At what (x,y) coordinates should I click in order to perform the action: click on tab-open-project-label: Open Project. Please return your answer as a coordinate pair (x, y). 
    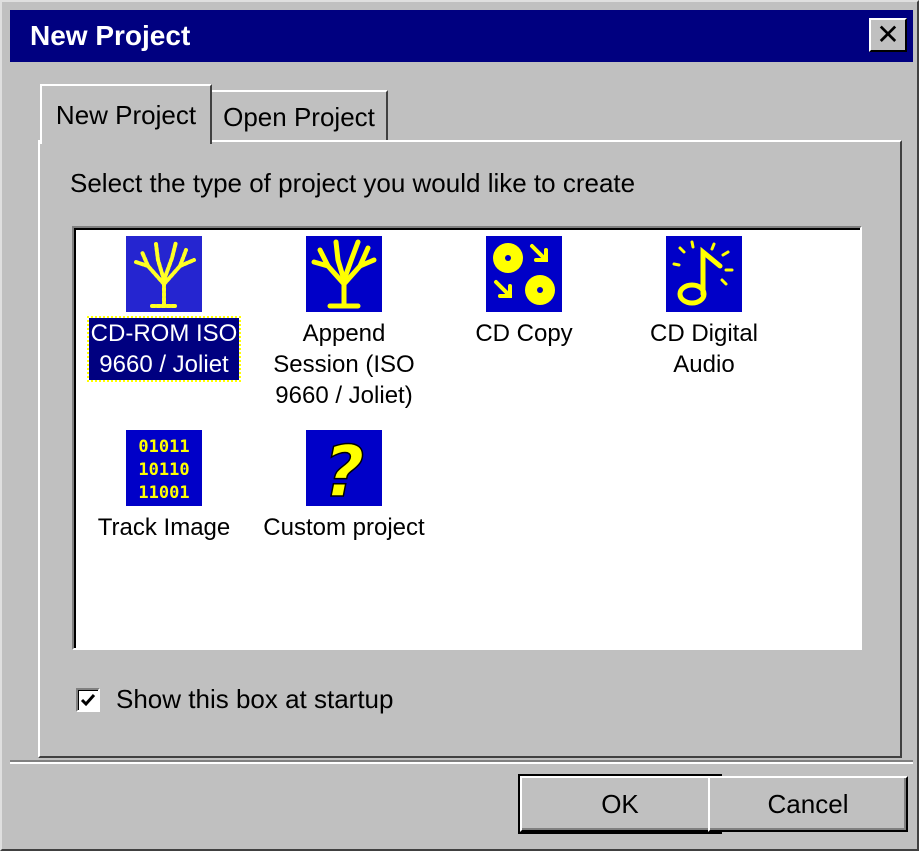
    Looking at the image, I should click on (299, 116).